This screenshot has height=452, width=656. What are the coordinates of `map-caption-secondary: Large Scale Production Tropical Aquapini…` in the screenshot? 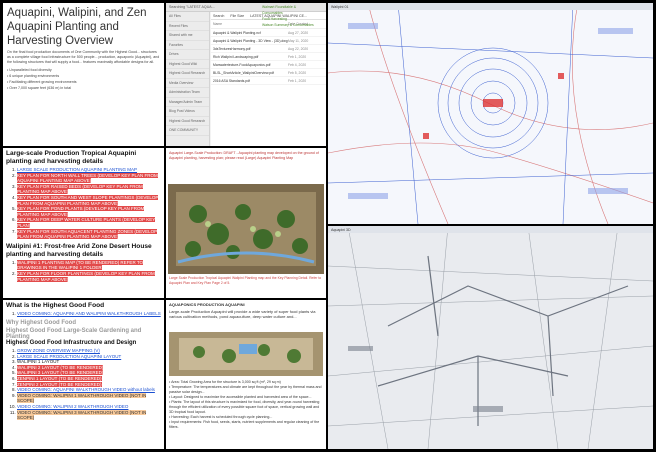 It's located at (245, 280).